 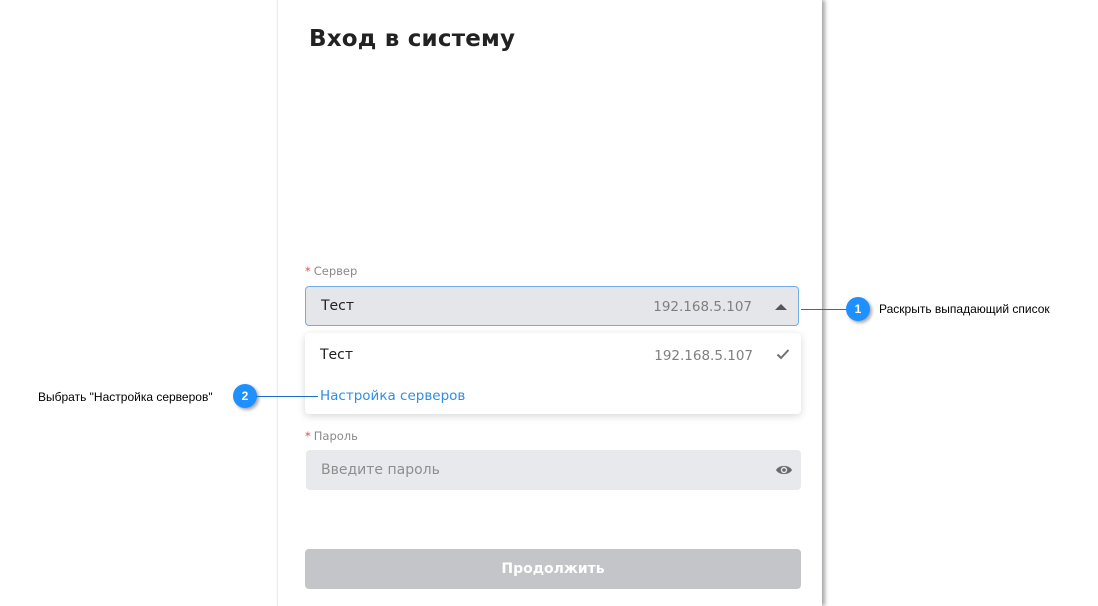 I want to click on password-label: * Пароль, so click(x=331, y=436).